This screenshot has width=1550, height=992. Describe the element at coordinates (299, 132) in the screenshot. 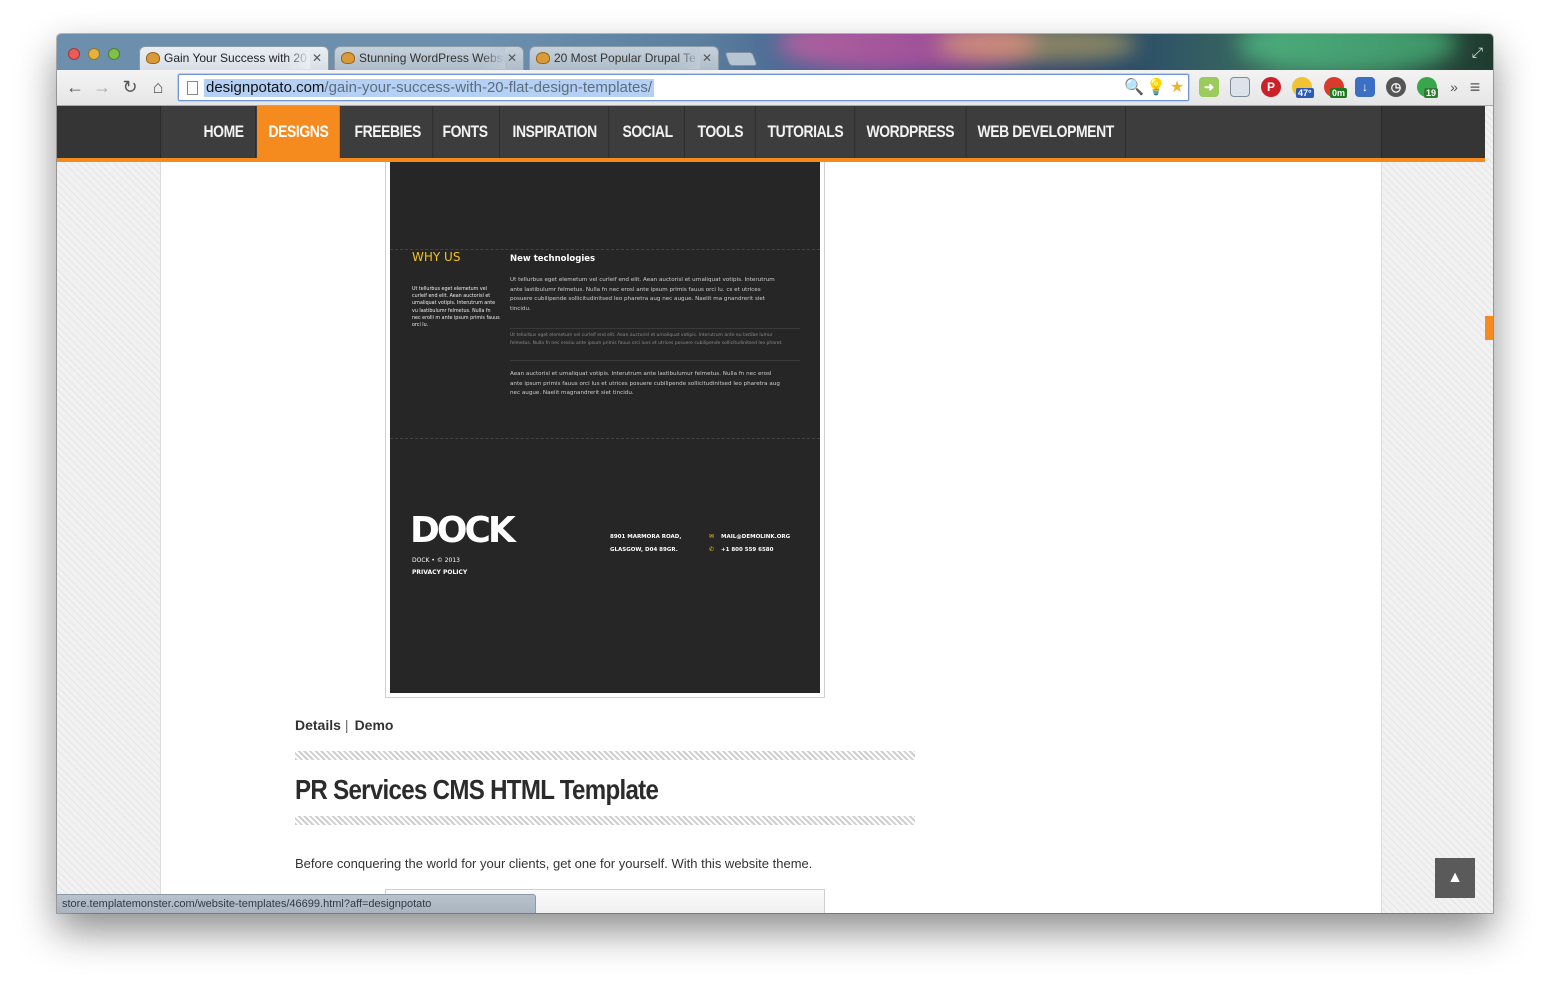

I see `nav-item-designs: DESIGNS` at that location.